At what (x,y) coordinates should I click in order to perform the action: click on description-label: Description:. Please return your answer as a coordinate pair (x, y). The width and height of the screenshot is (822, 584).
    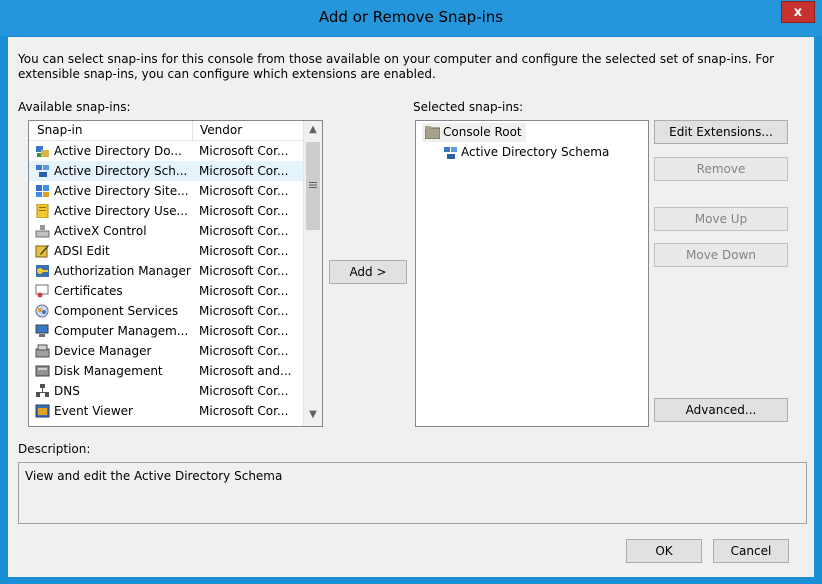
    Looking at the image, I should click on (54, 449).